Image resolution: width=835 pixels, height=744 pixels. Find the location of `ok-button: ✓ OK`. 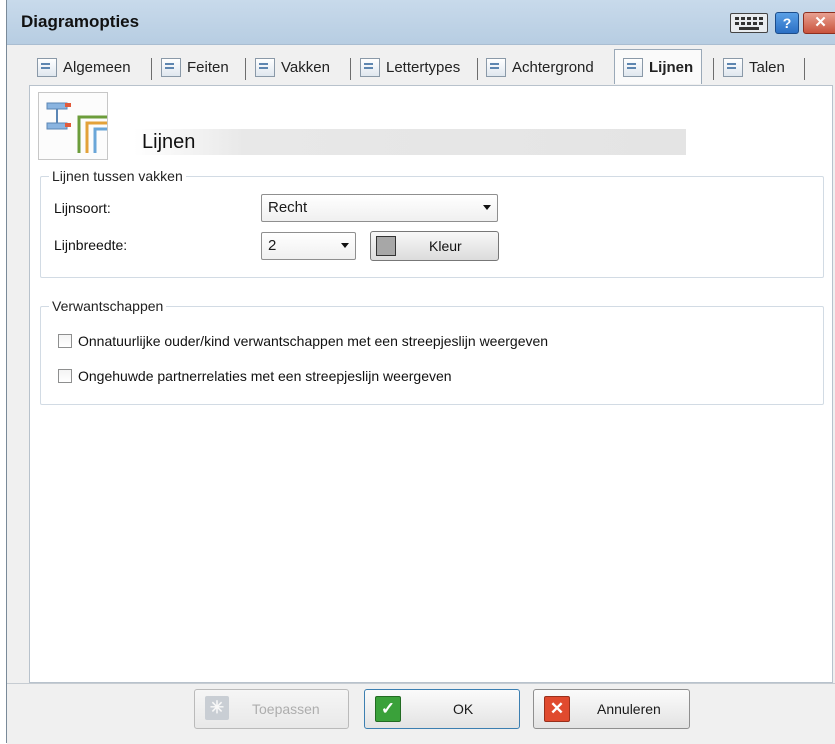

ok-button: ✓ OK is located at coordinates (442, 709).